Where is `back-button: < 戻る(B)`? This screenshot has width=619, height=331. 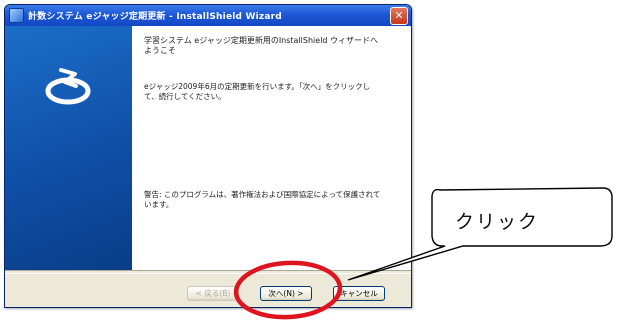
back-button: < 戻る(B) is located at coordinates (213, 293).